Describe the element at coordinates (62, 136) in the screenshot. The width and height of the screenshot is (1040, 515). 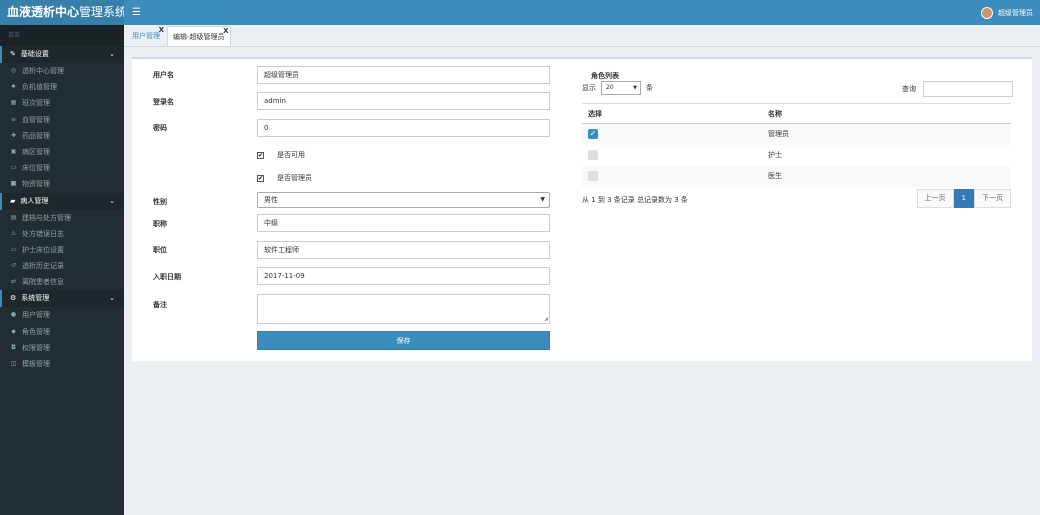
I see `sidebar-item: ✚ 药品管理` at that location.